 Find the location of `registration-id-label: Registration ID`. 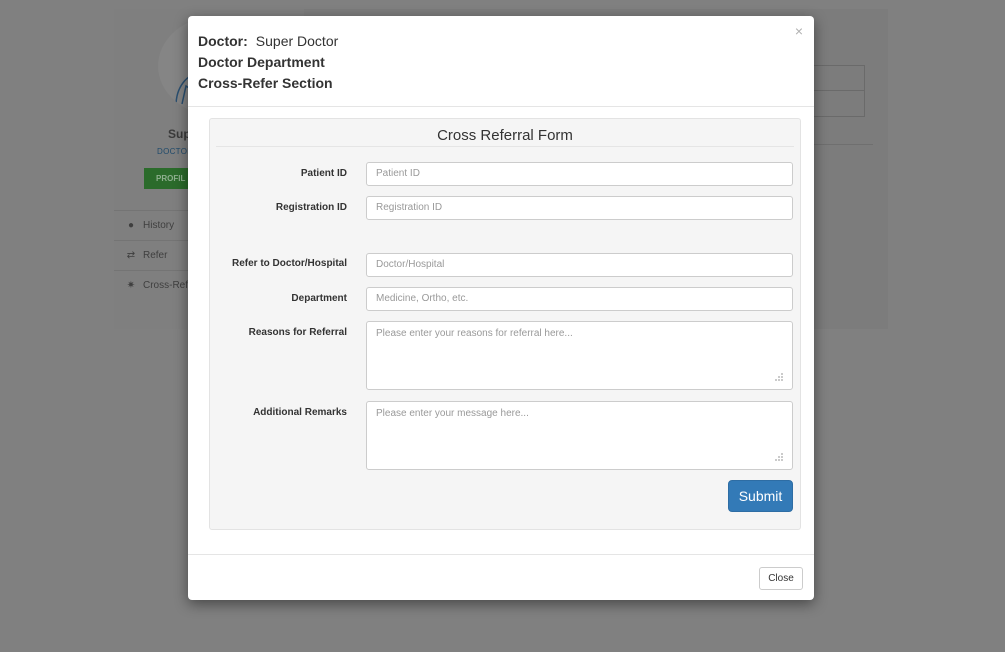

registration-id-label: Registration ID is located at coordinates (311, 207).